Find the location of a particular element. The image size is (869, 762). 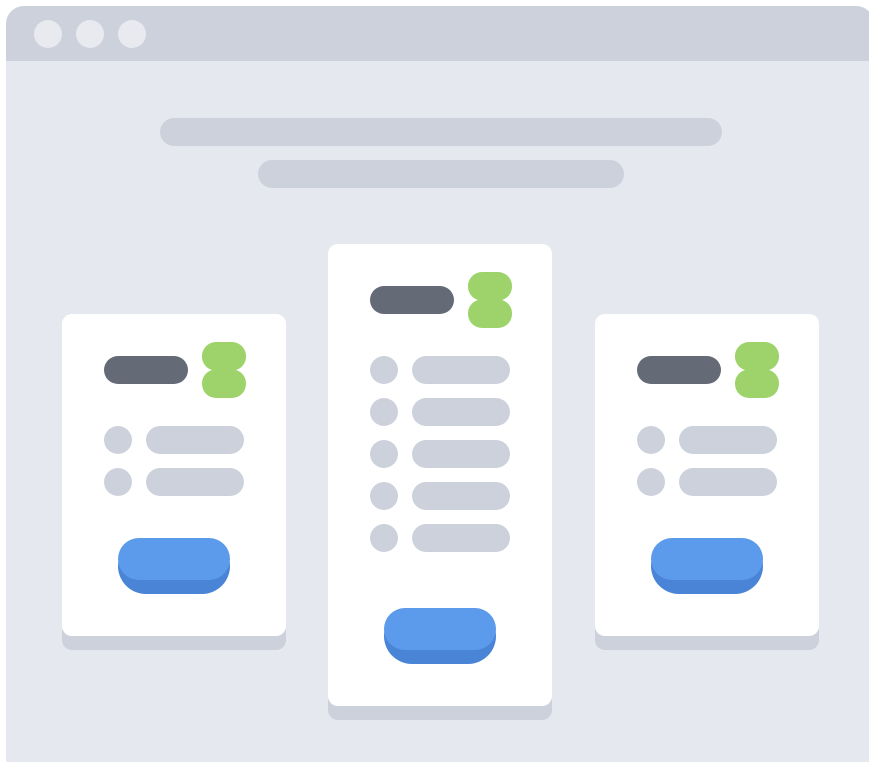

pricing-card-premium is located at coordinates (707, 475).